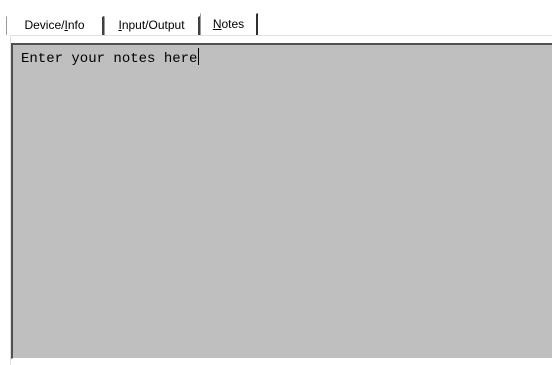 The width and height of the screenshot is (552, 365). I want to click on notes-text-value: Enter your notes here, so click(109, 59).